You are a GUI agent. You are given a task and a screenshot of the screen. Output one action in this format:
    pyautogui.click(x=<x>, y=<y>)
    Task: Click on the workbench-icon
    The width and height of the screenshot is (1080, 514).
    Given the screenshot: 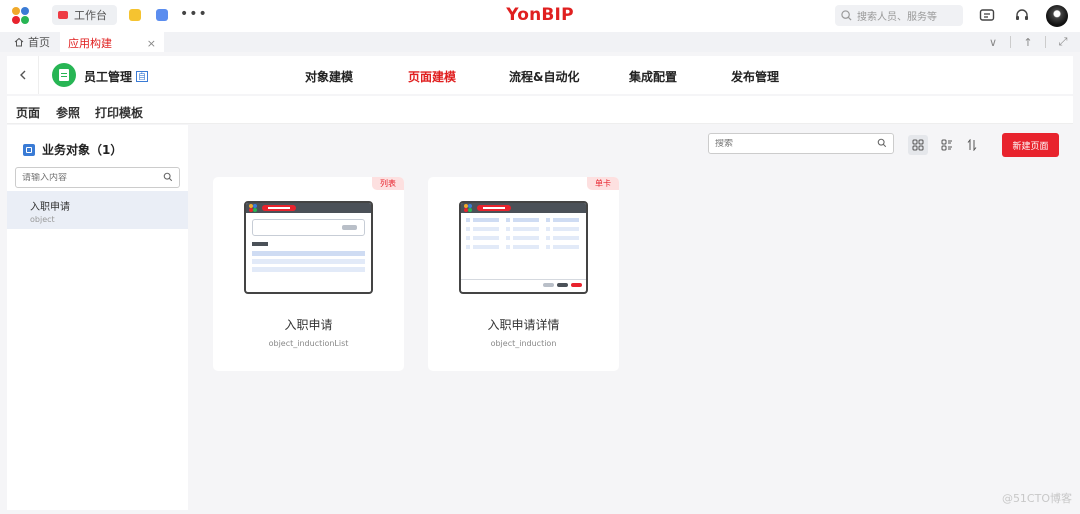 What is the action you would take?
    pyautogui.click(x=63, y=15)
    